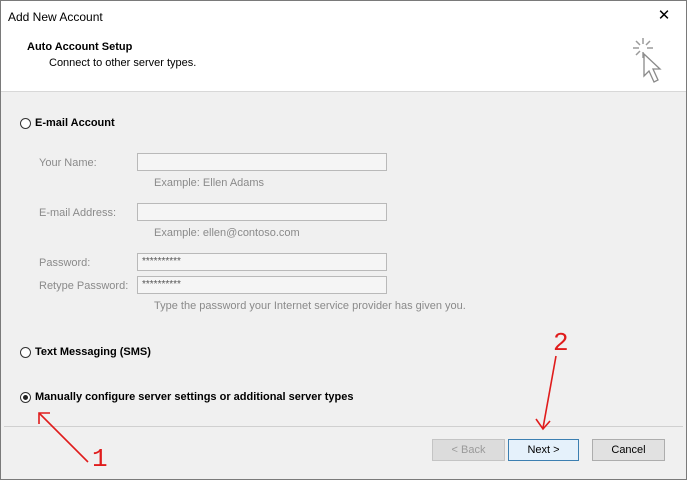  What do you see at coordinates (25, 123) in the screenshot?
I see `email-account-radio-circle` at bounding box center [25, 123].